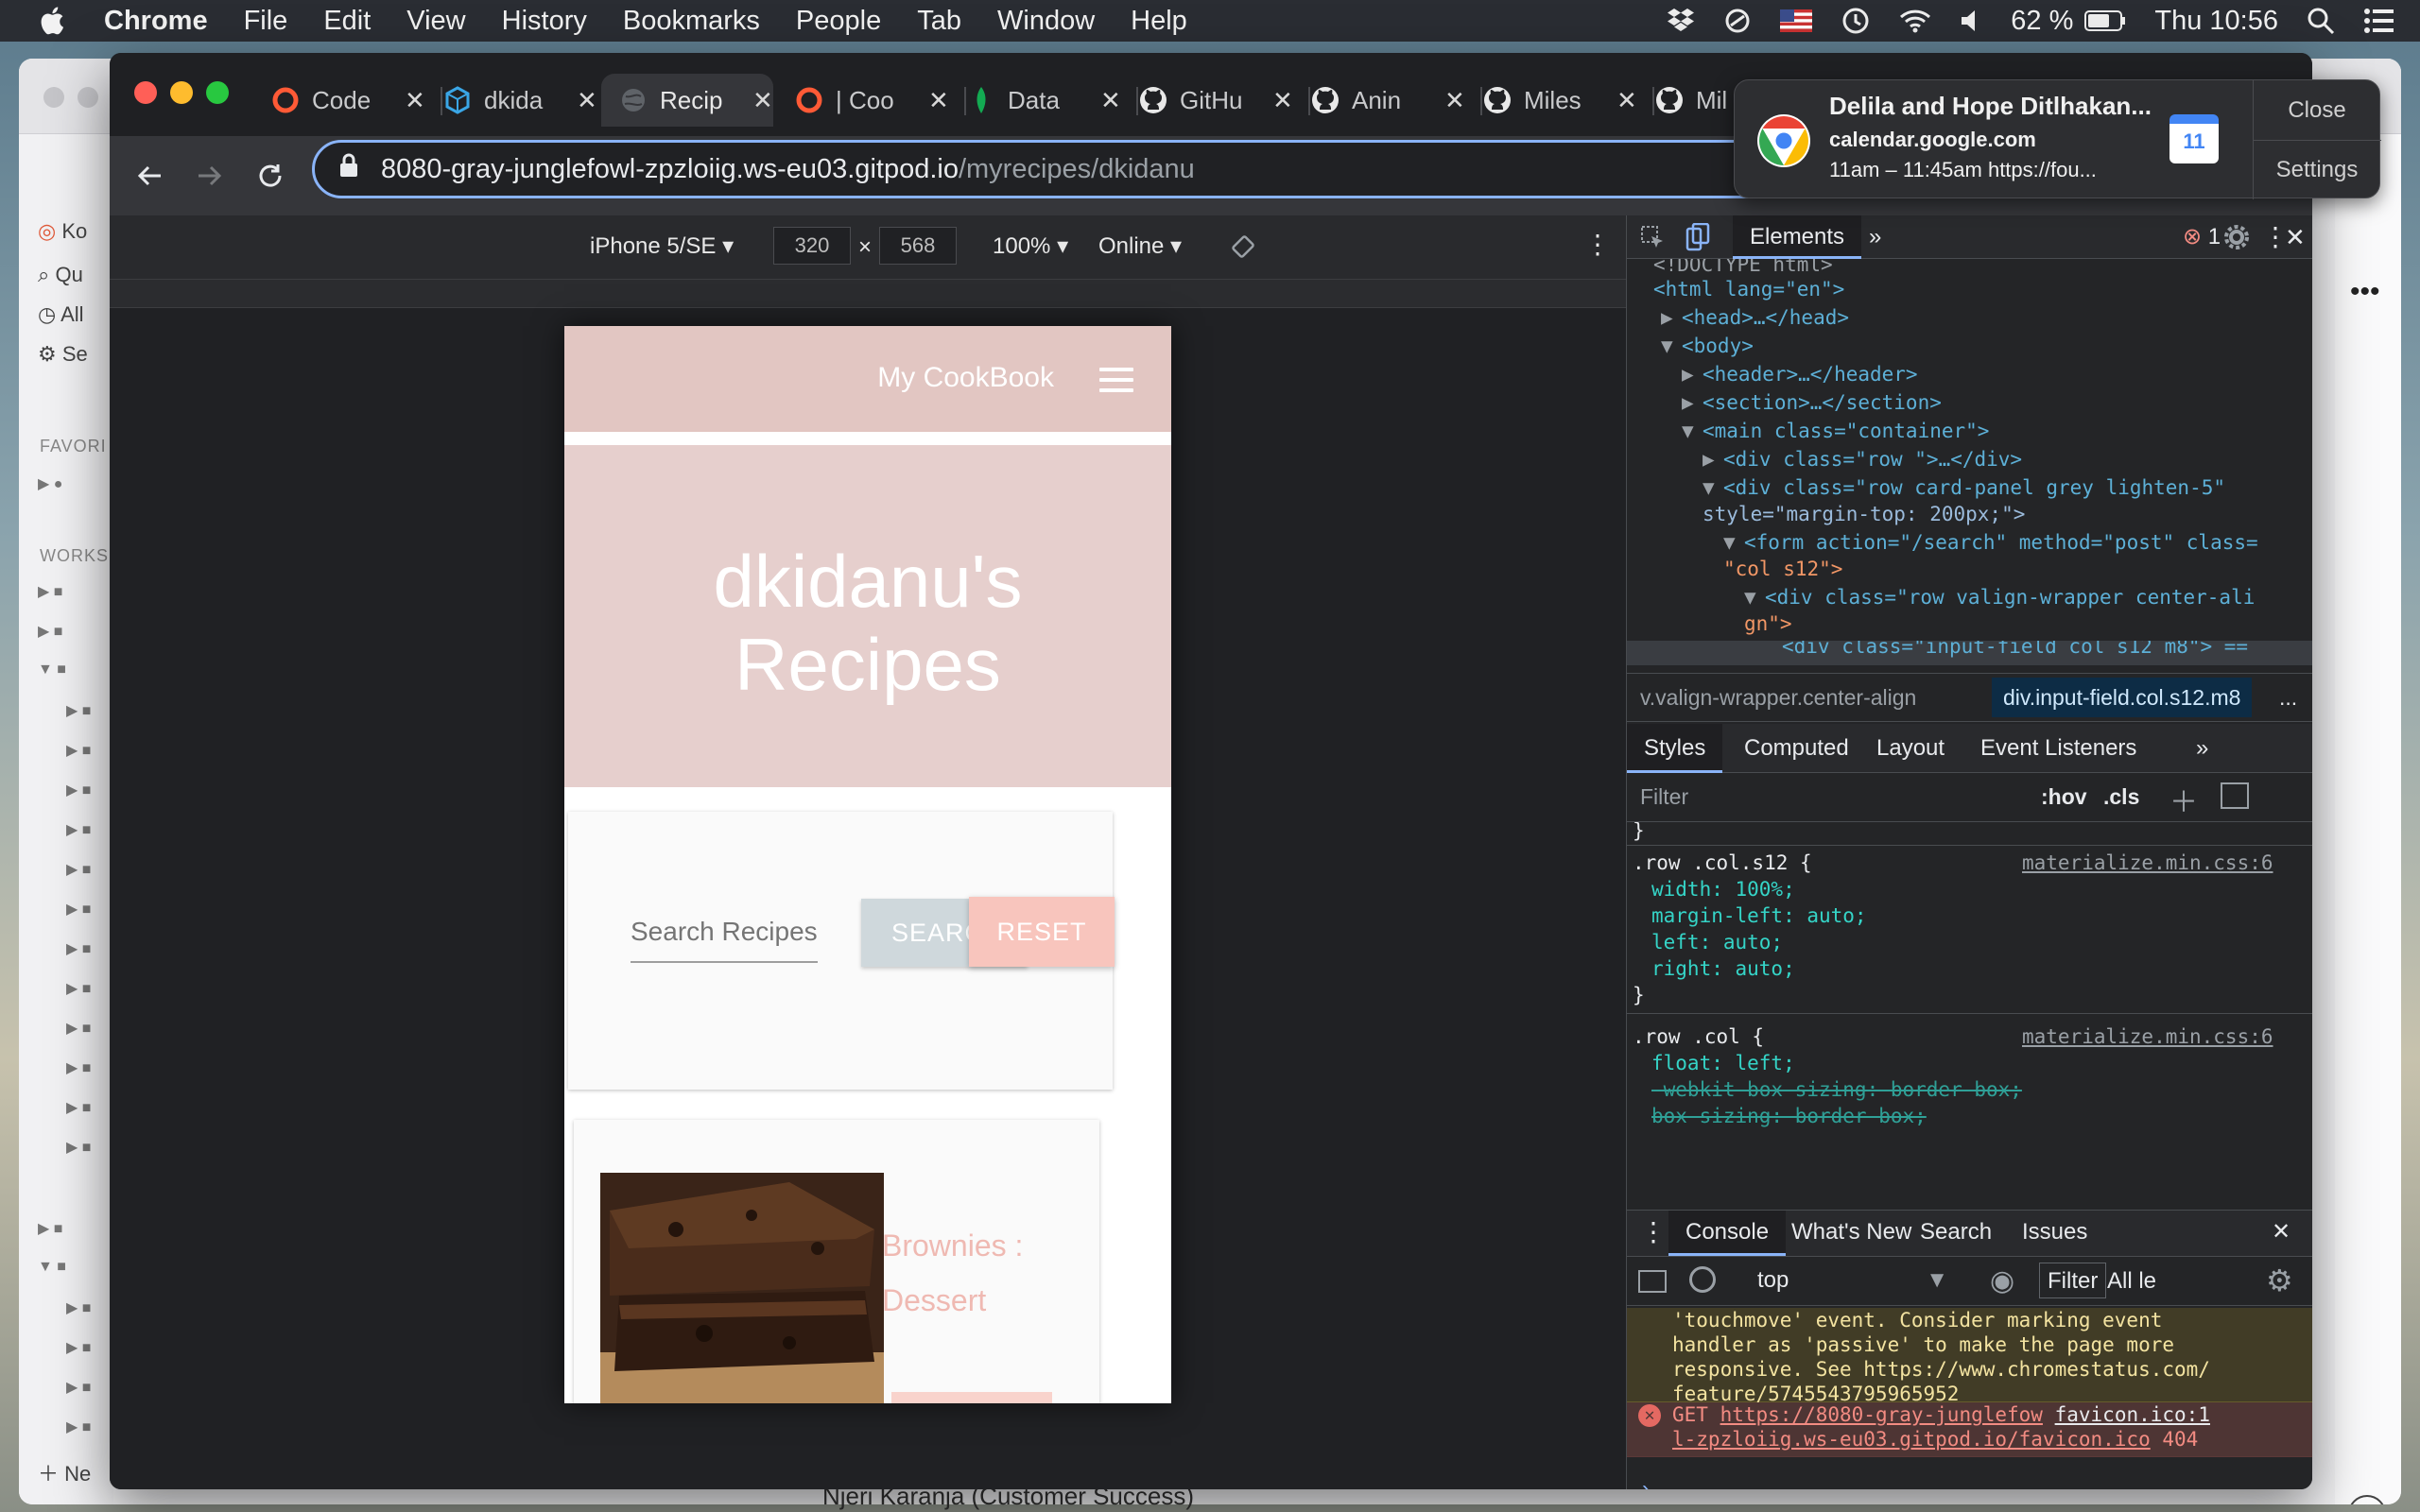  I want to click on zoom-select: 100% ▾, so click(1030, 246).